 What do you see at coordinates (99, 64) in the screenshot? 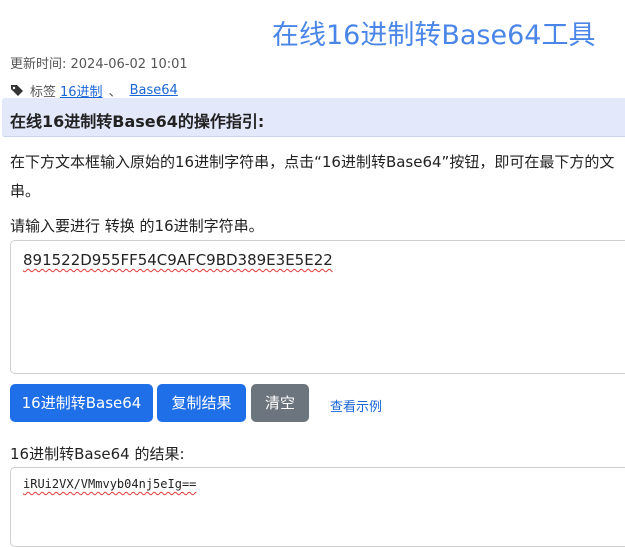
I see `updated-time: 更新时间: 2024-06-02 10:01` at bounding box center [99, 64].